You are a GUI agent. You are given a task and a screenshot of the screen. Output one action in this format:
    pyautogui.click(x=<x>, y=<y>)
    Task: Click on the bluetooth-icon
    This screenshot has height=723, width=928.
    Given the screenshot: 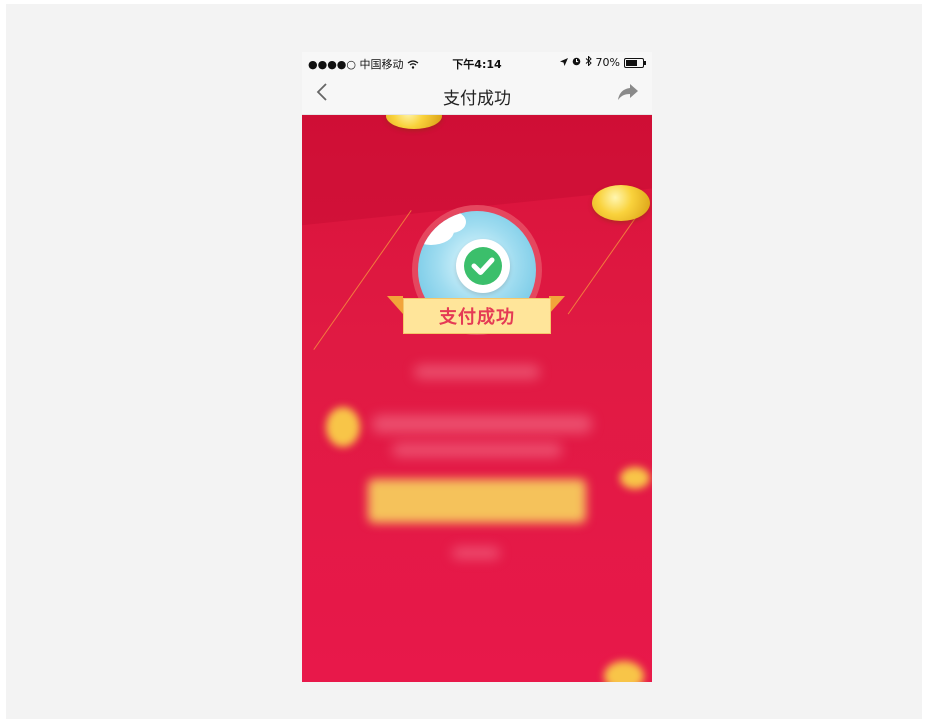 What is the action you would take?
    pyautogui.click(x=588, y=62)
    